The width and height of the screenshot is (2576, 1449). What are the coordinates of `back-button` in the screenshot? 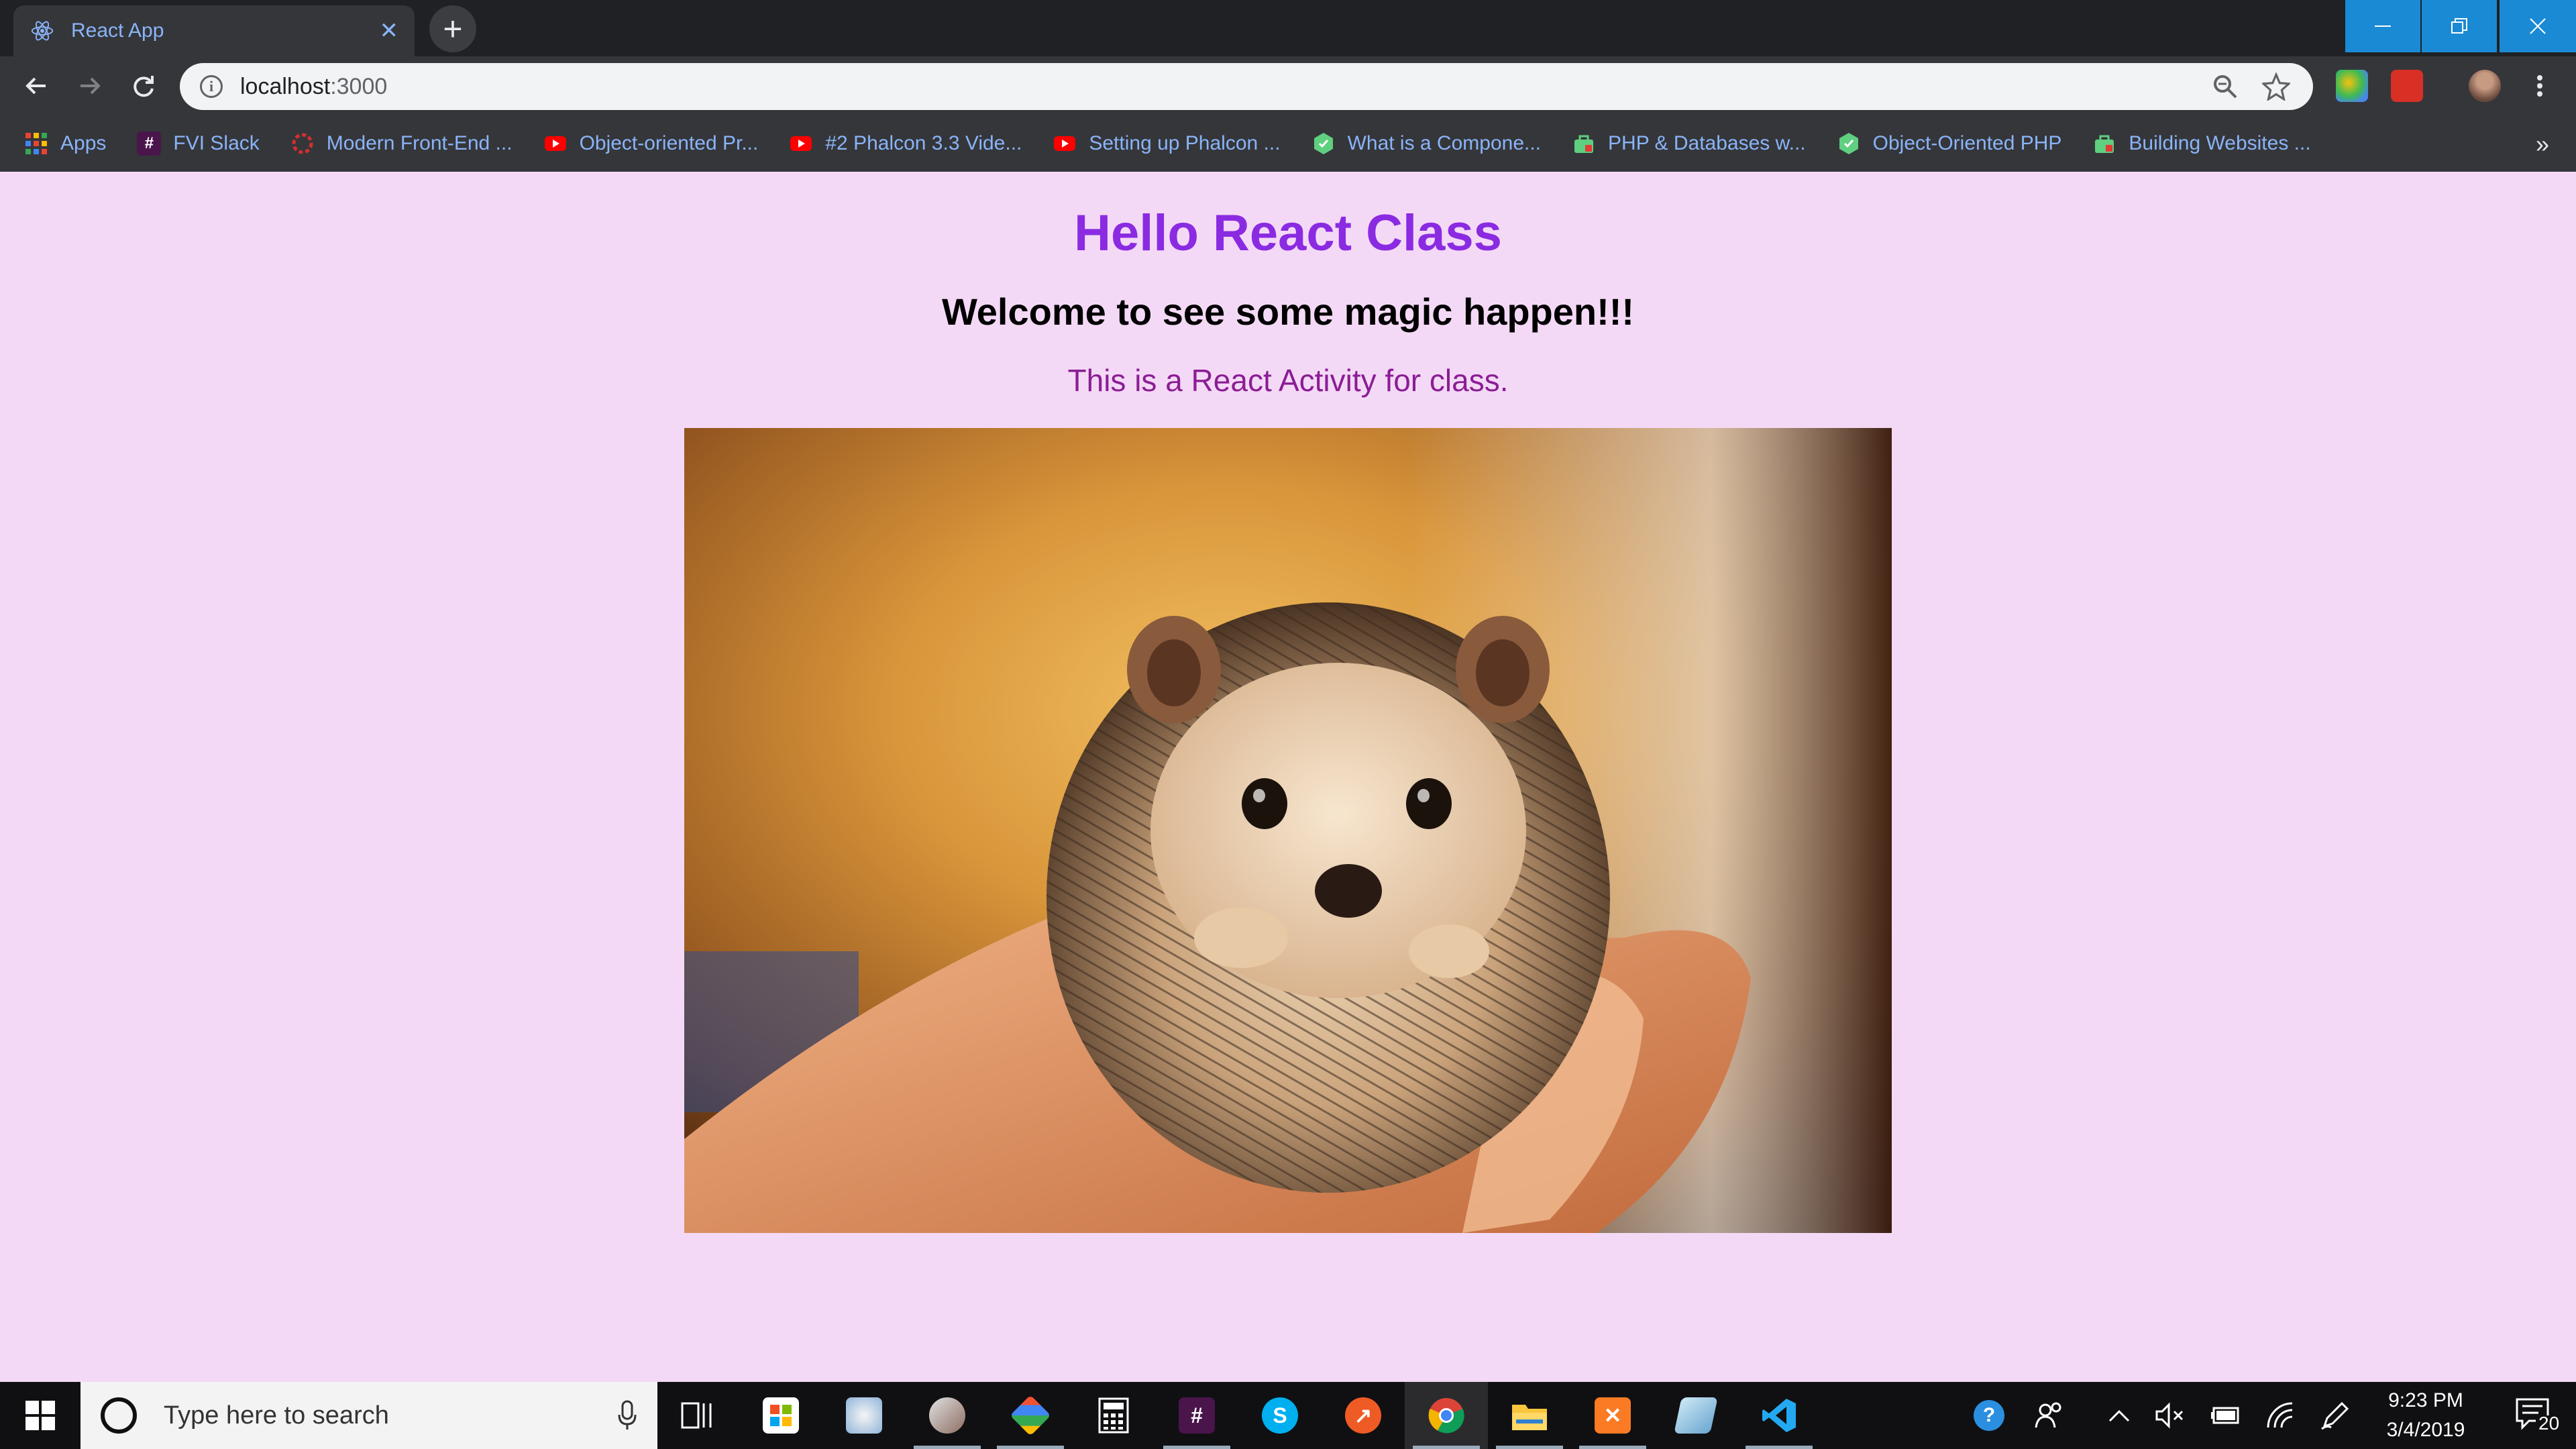 It's located at (36, 86).